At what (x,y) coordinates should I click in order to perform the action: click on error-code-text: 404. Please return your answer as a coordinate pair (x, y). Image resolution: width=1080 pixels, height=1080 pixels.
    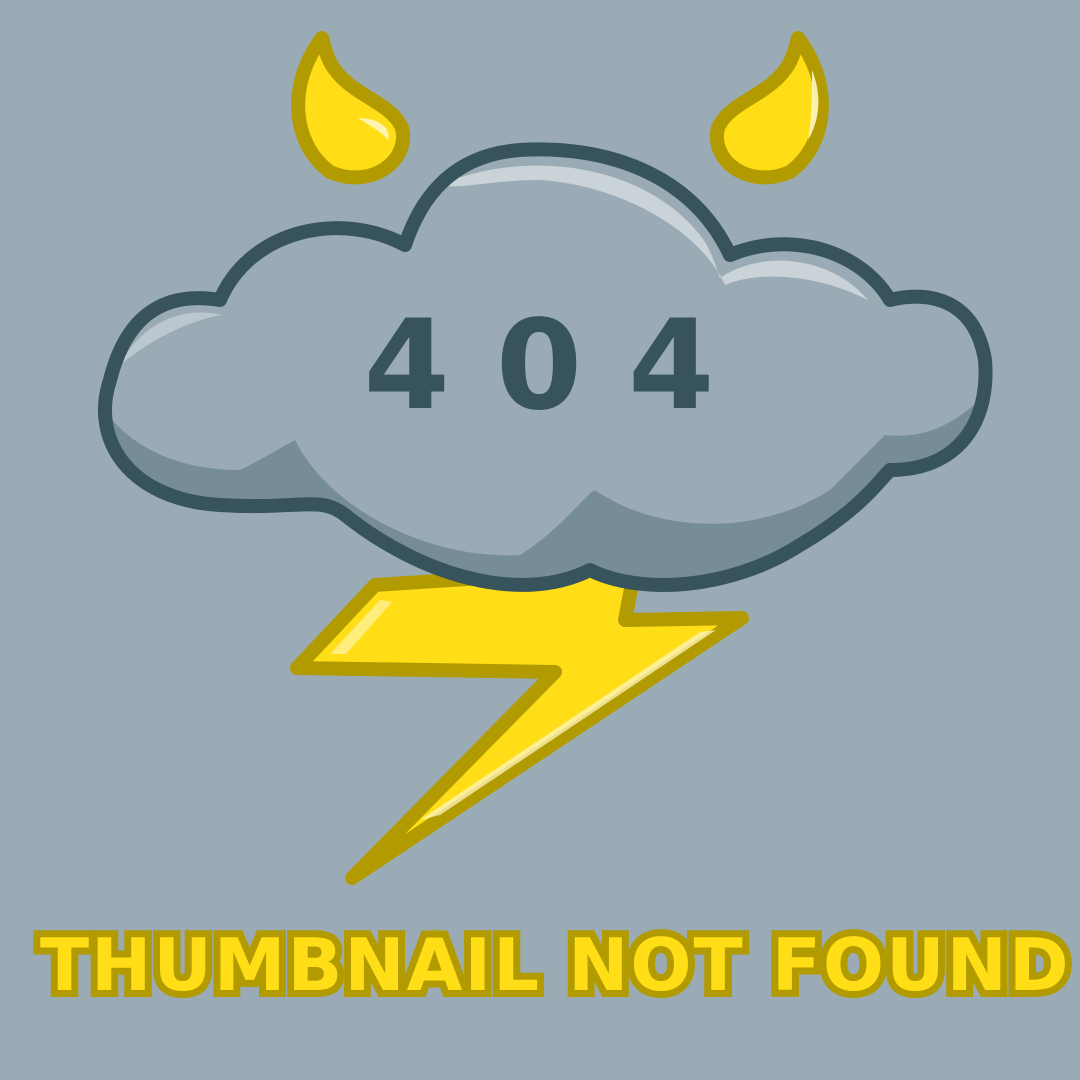
    Looking at the image, I should click on (562, 366).